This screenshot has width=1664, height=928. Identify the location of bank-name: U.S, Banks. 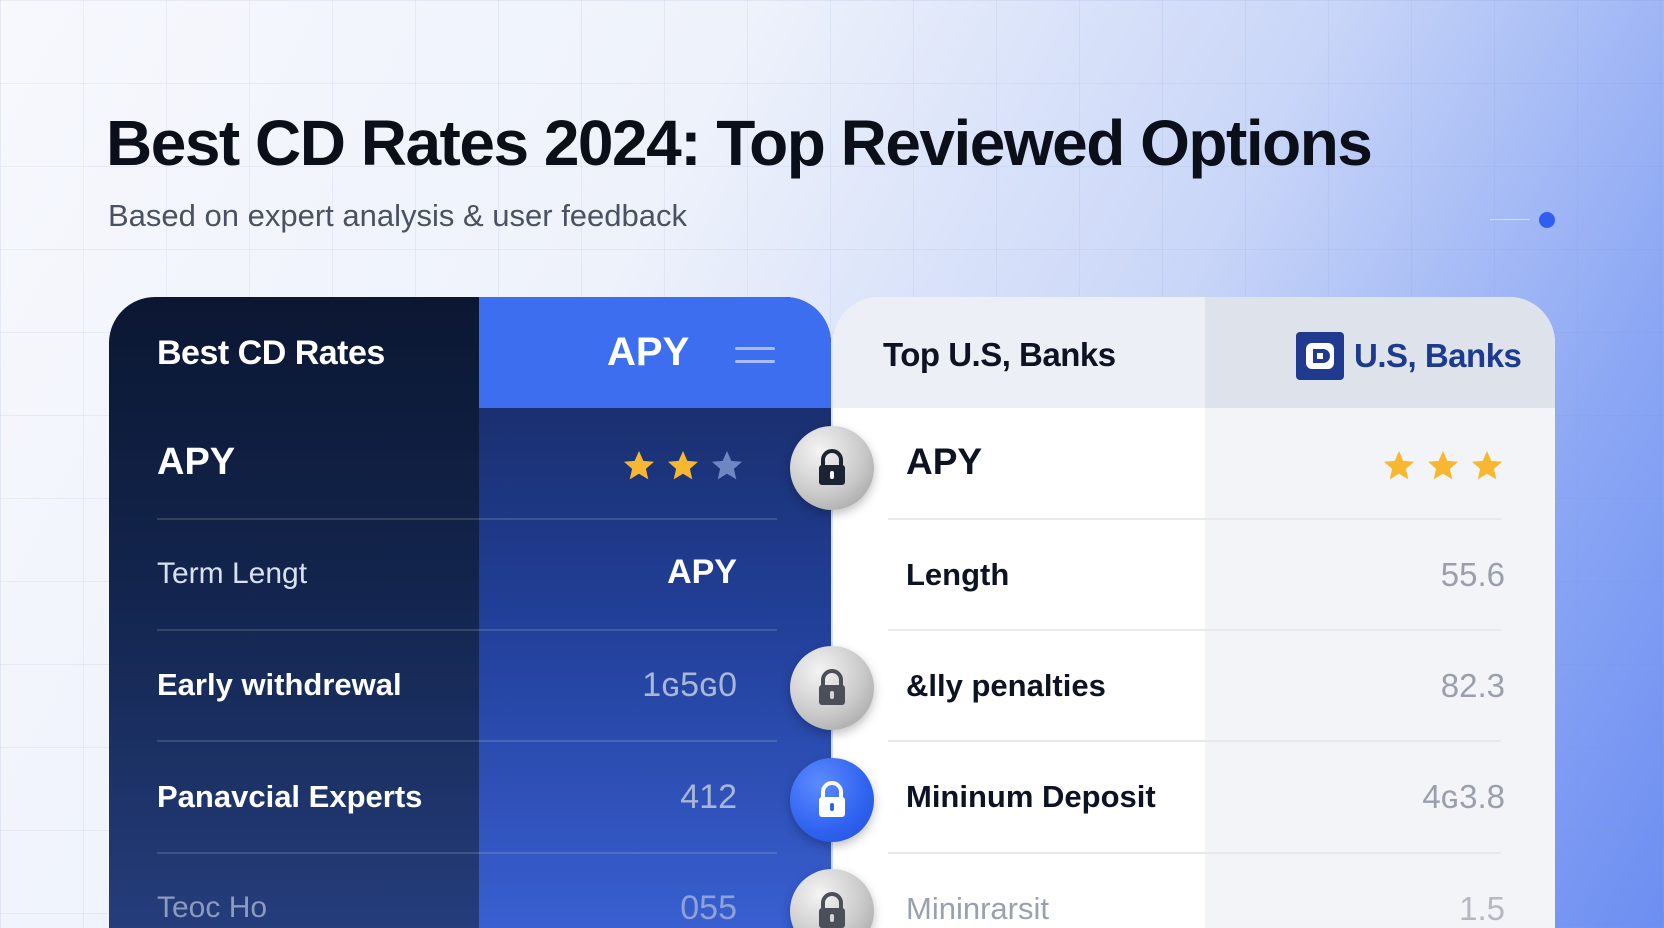
(1438, 356).